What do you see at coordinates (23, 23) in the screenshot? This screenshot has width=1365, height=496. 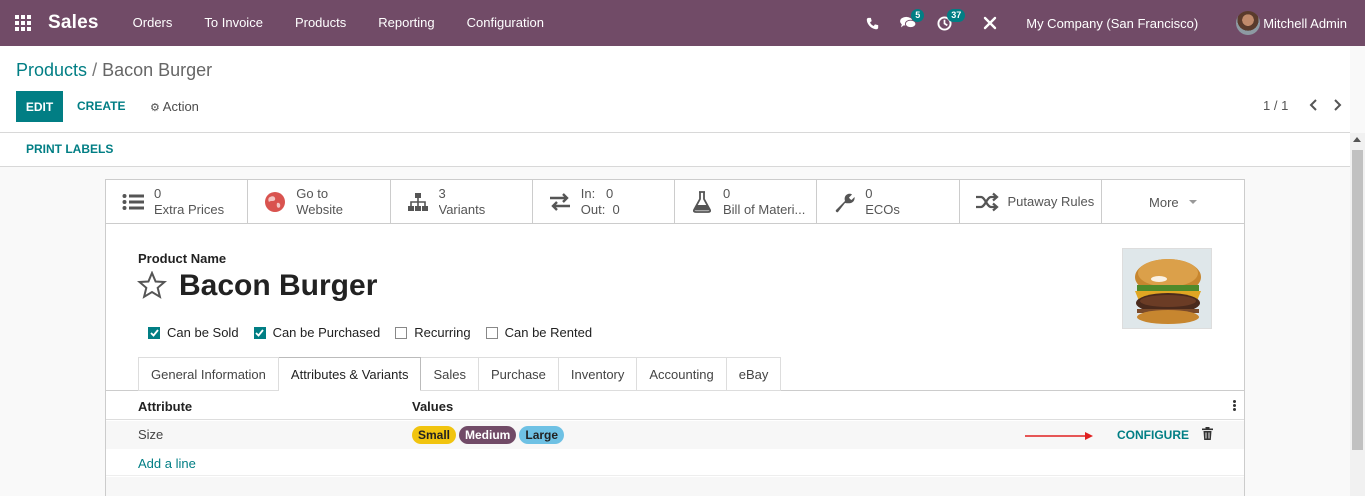 I see `apps-menu-icon` at bounding box center [23, 23].